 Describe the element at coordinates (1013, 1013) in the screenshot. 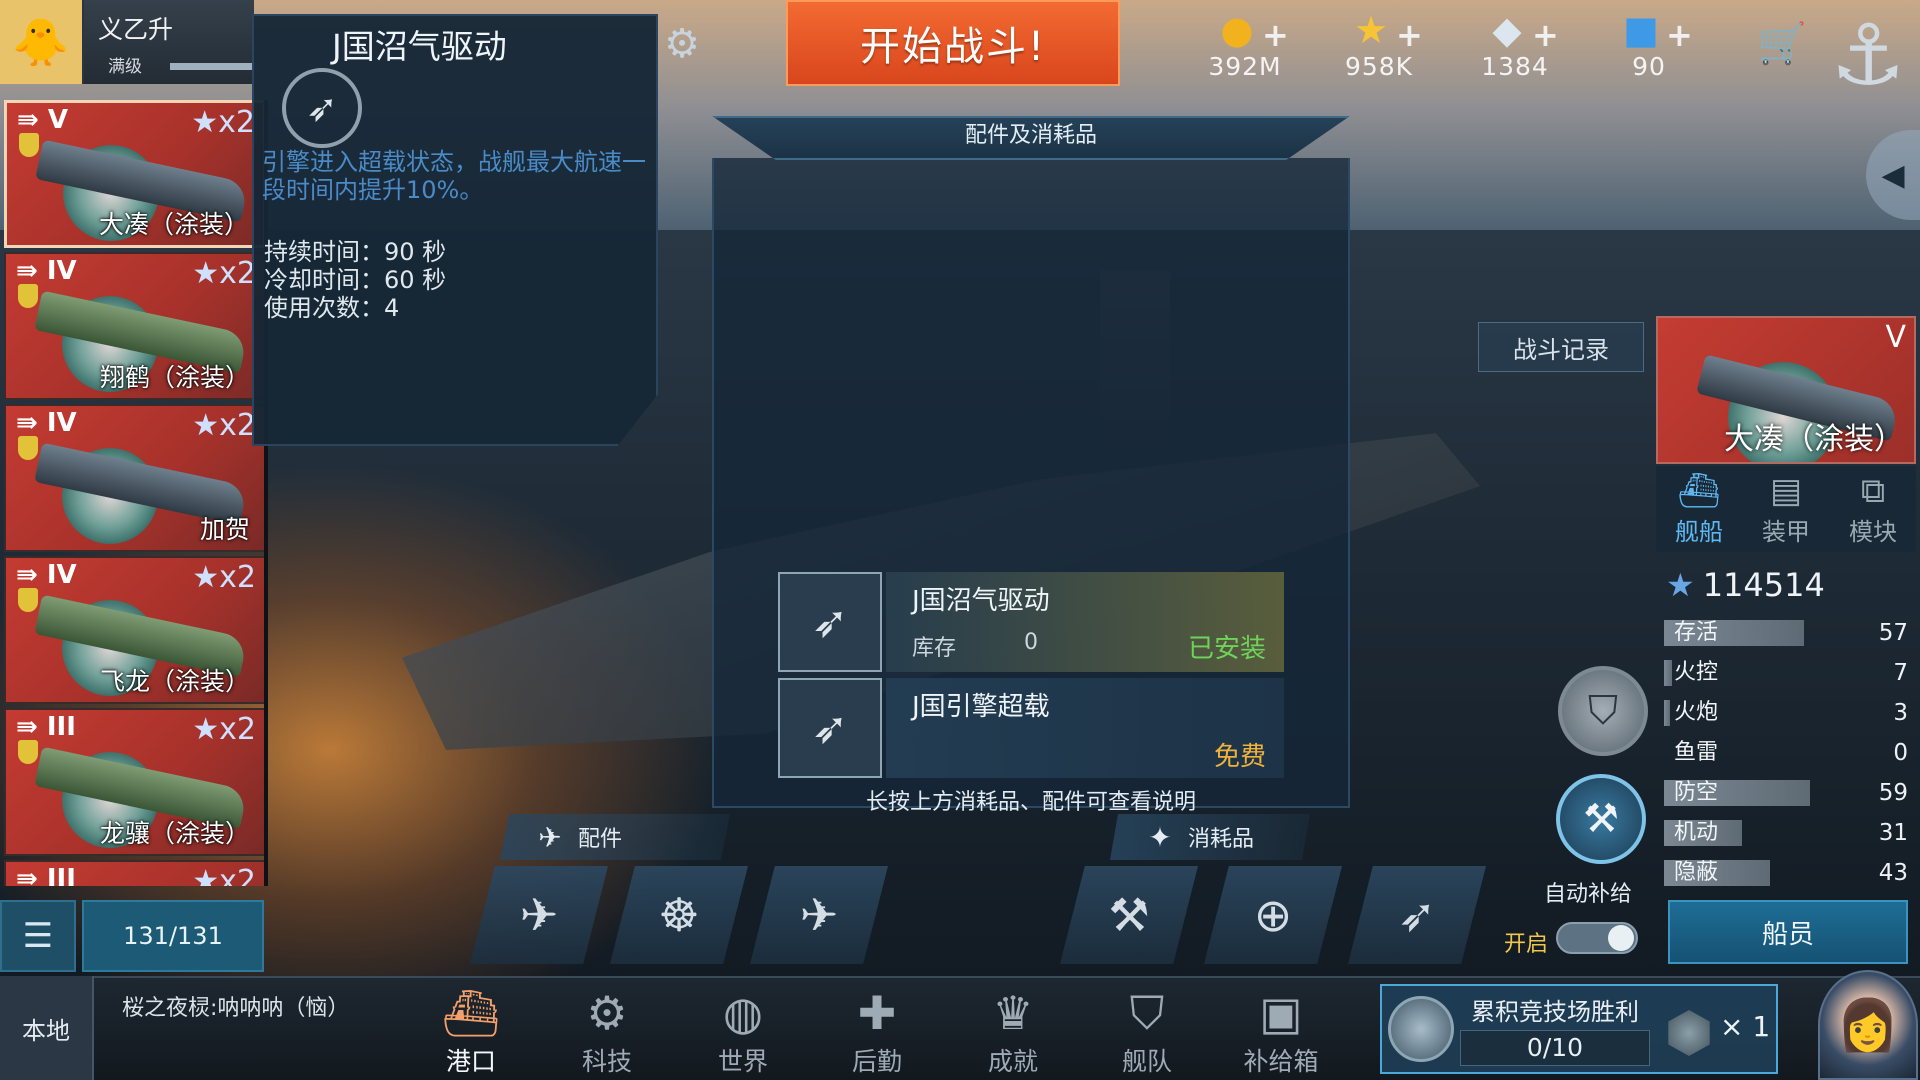

I see `trophy-icon: ♛` at that location.